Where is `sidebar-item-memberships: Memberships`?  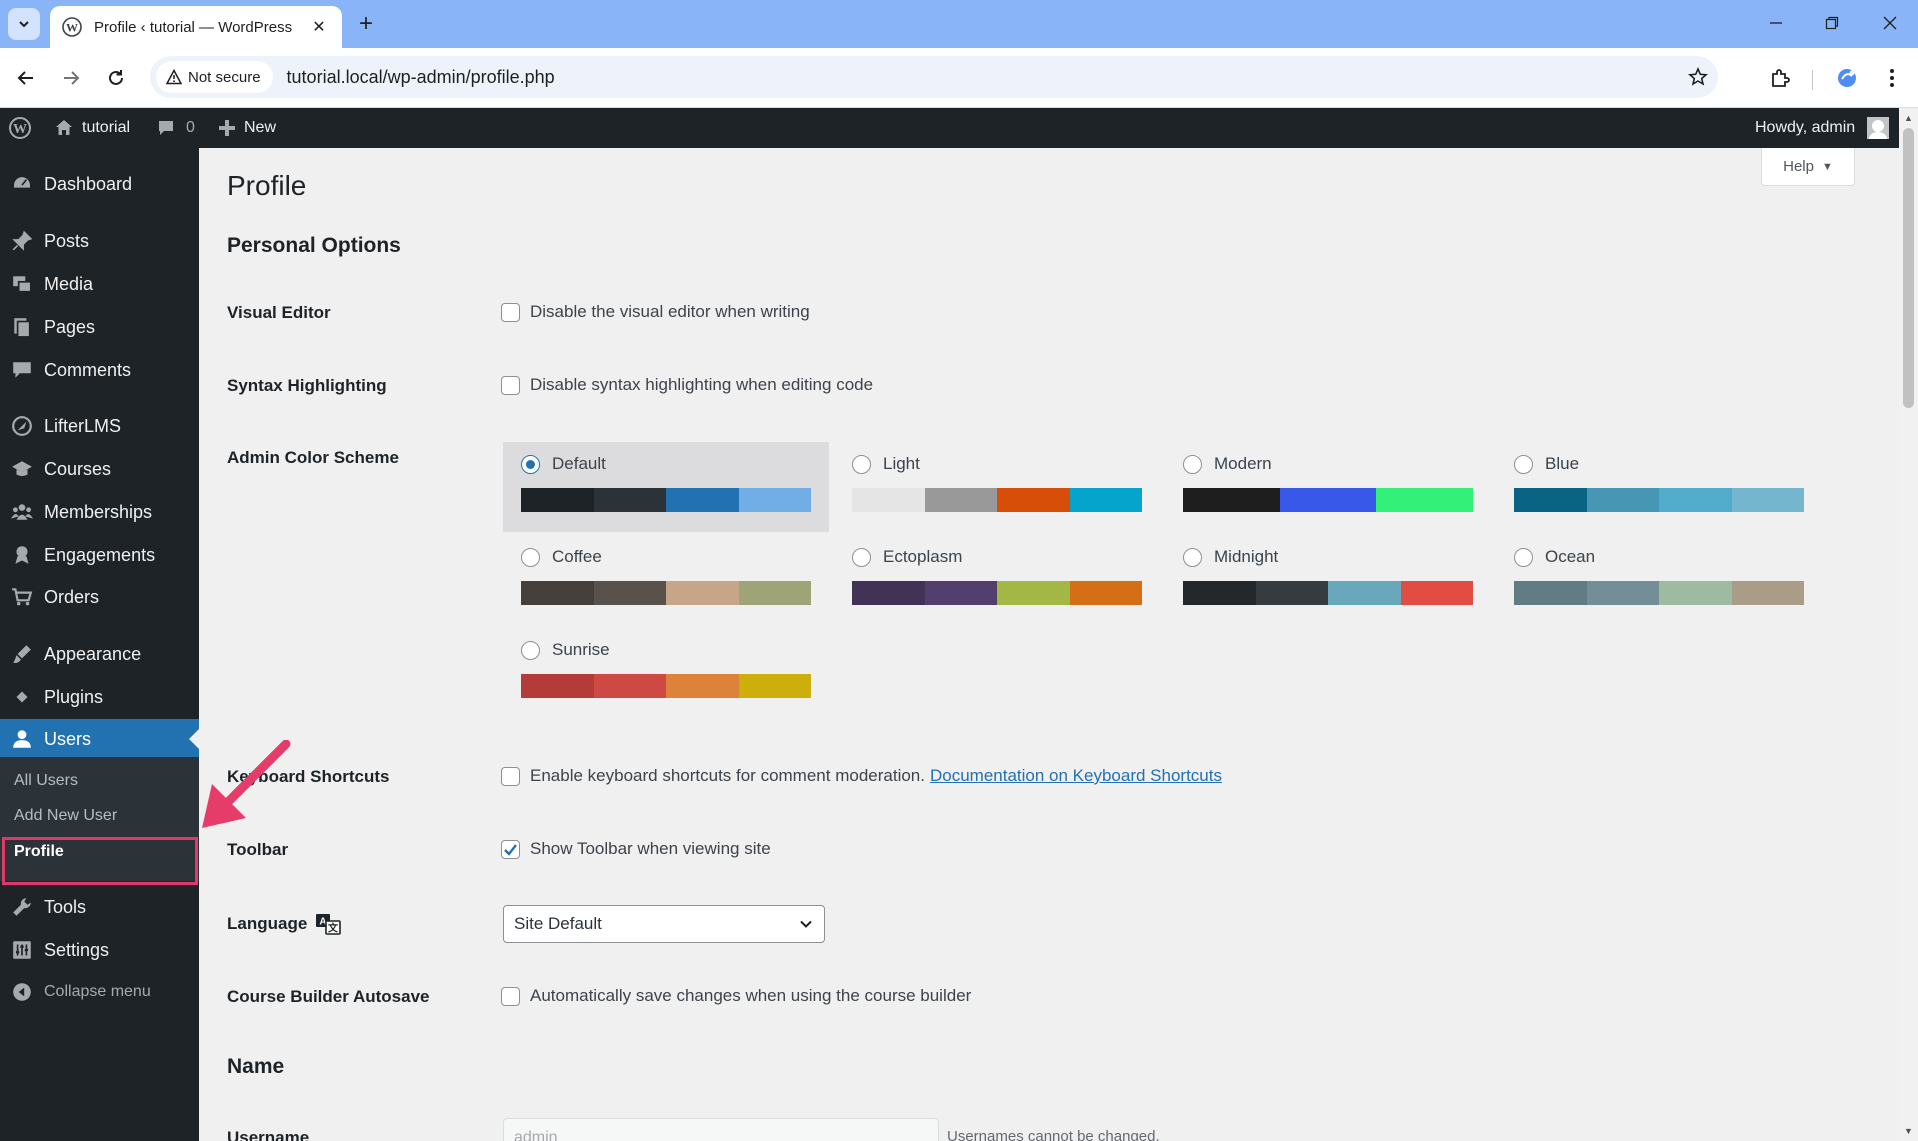
sidebar-item-memberships: Memberships is located at coordinates (99, 512).